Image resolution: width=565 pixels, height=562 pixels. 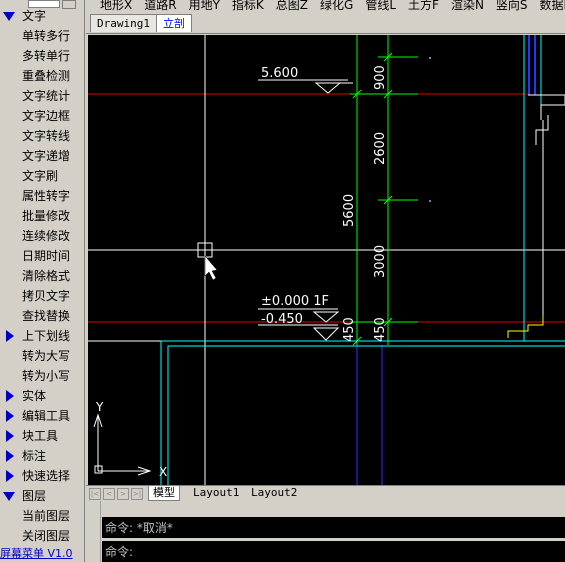 I want to click on sidebar-section-16: 上下划线, so click(x=42, y=336).